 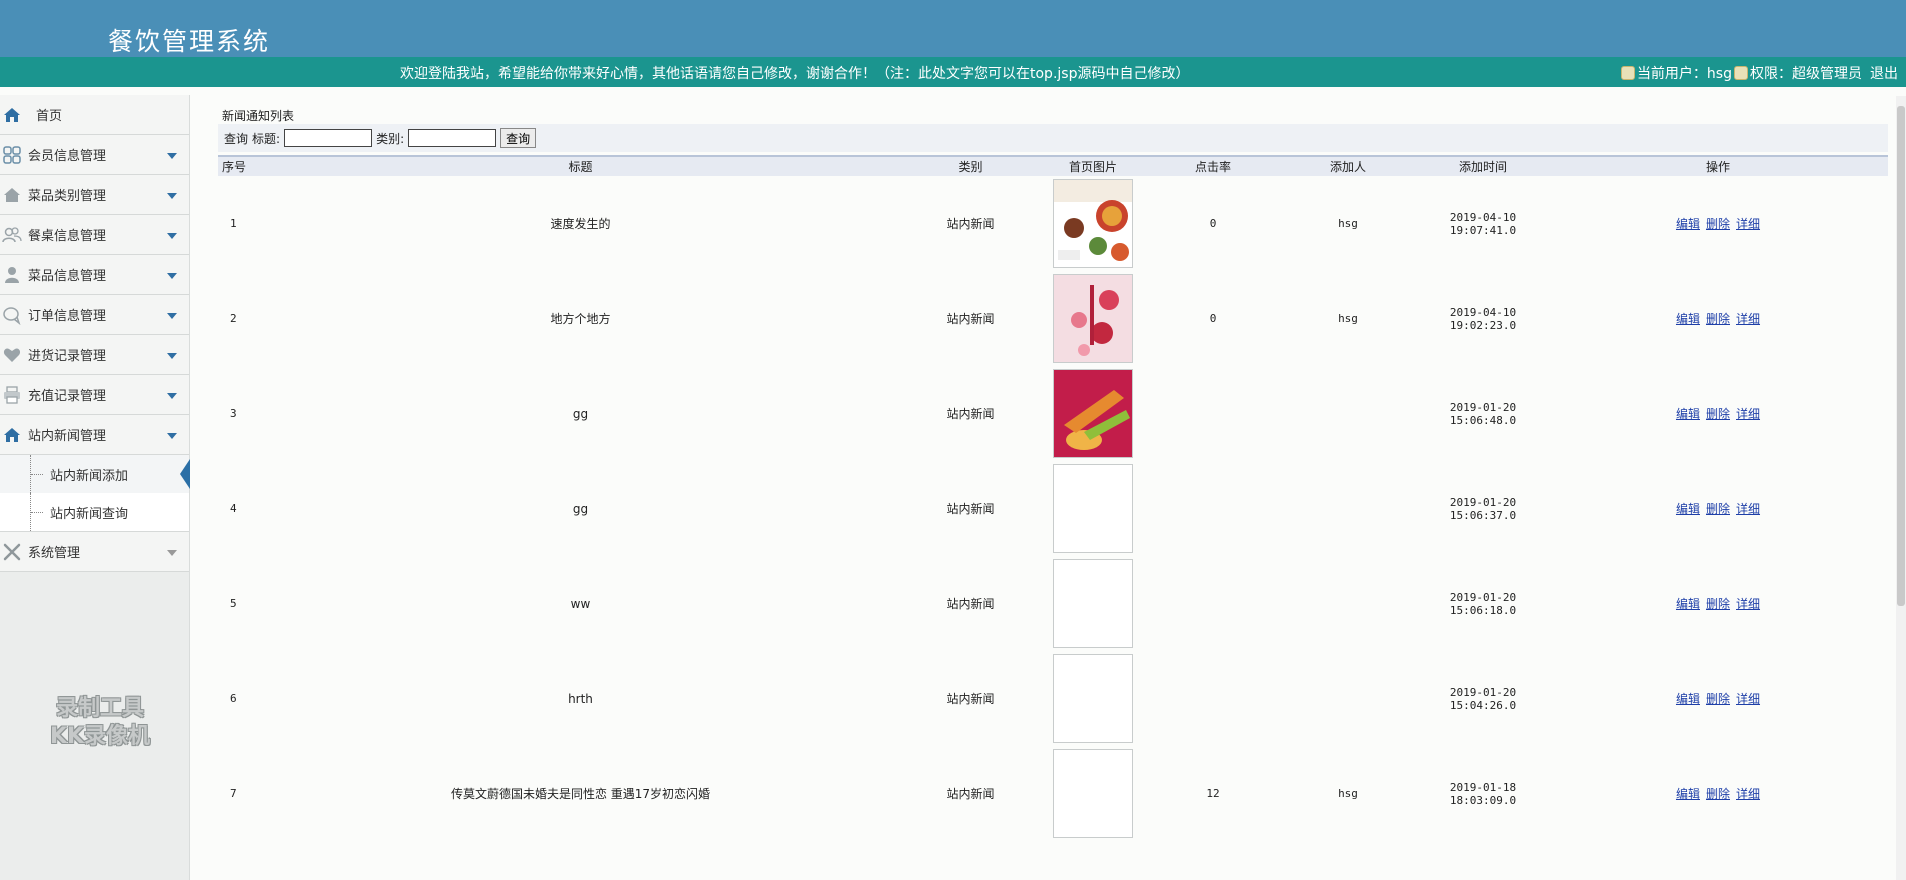 What do you see at coordinates (1053, 413) in the screenshot?
I see `table-row: 3 gg 站内新闻 2019-01-20 15:06:48.0 编辑 删除 详细` at bounding box center [1053, 413].